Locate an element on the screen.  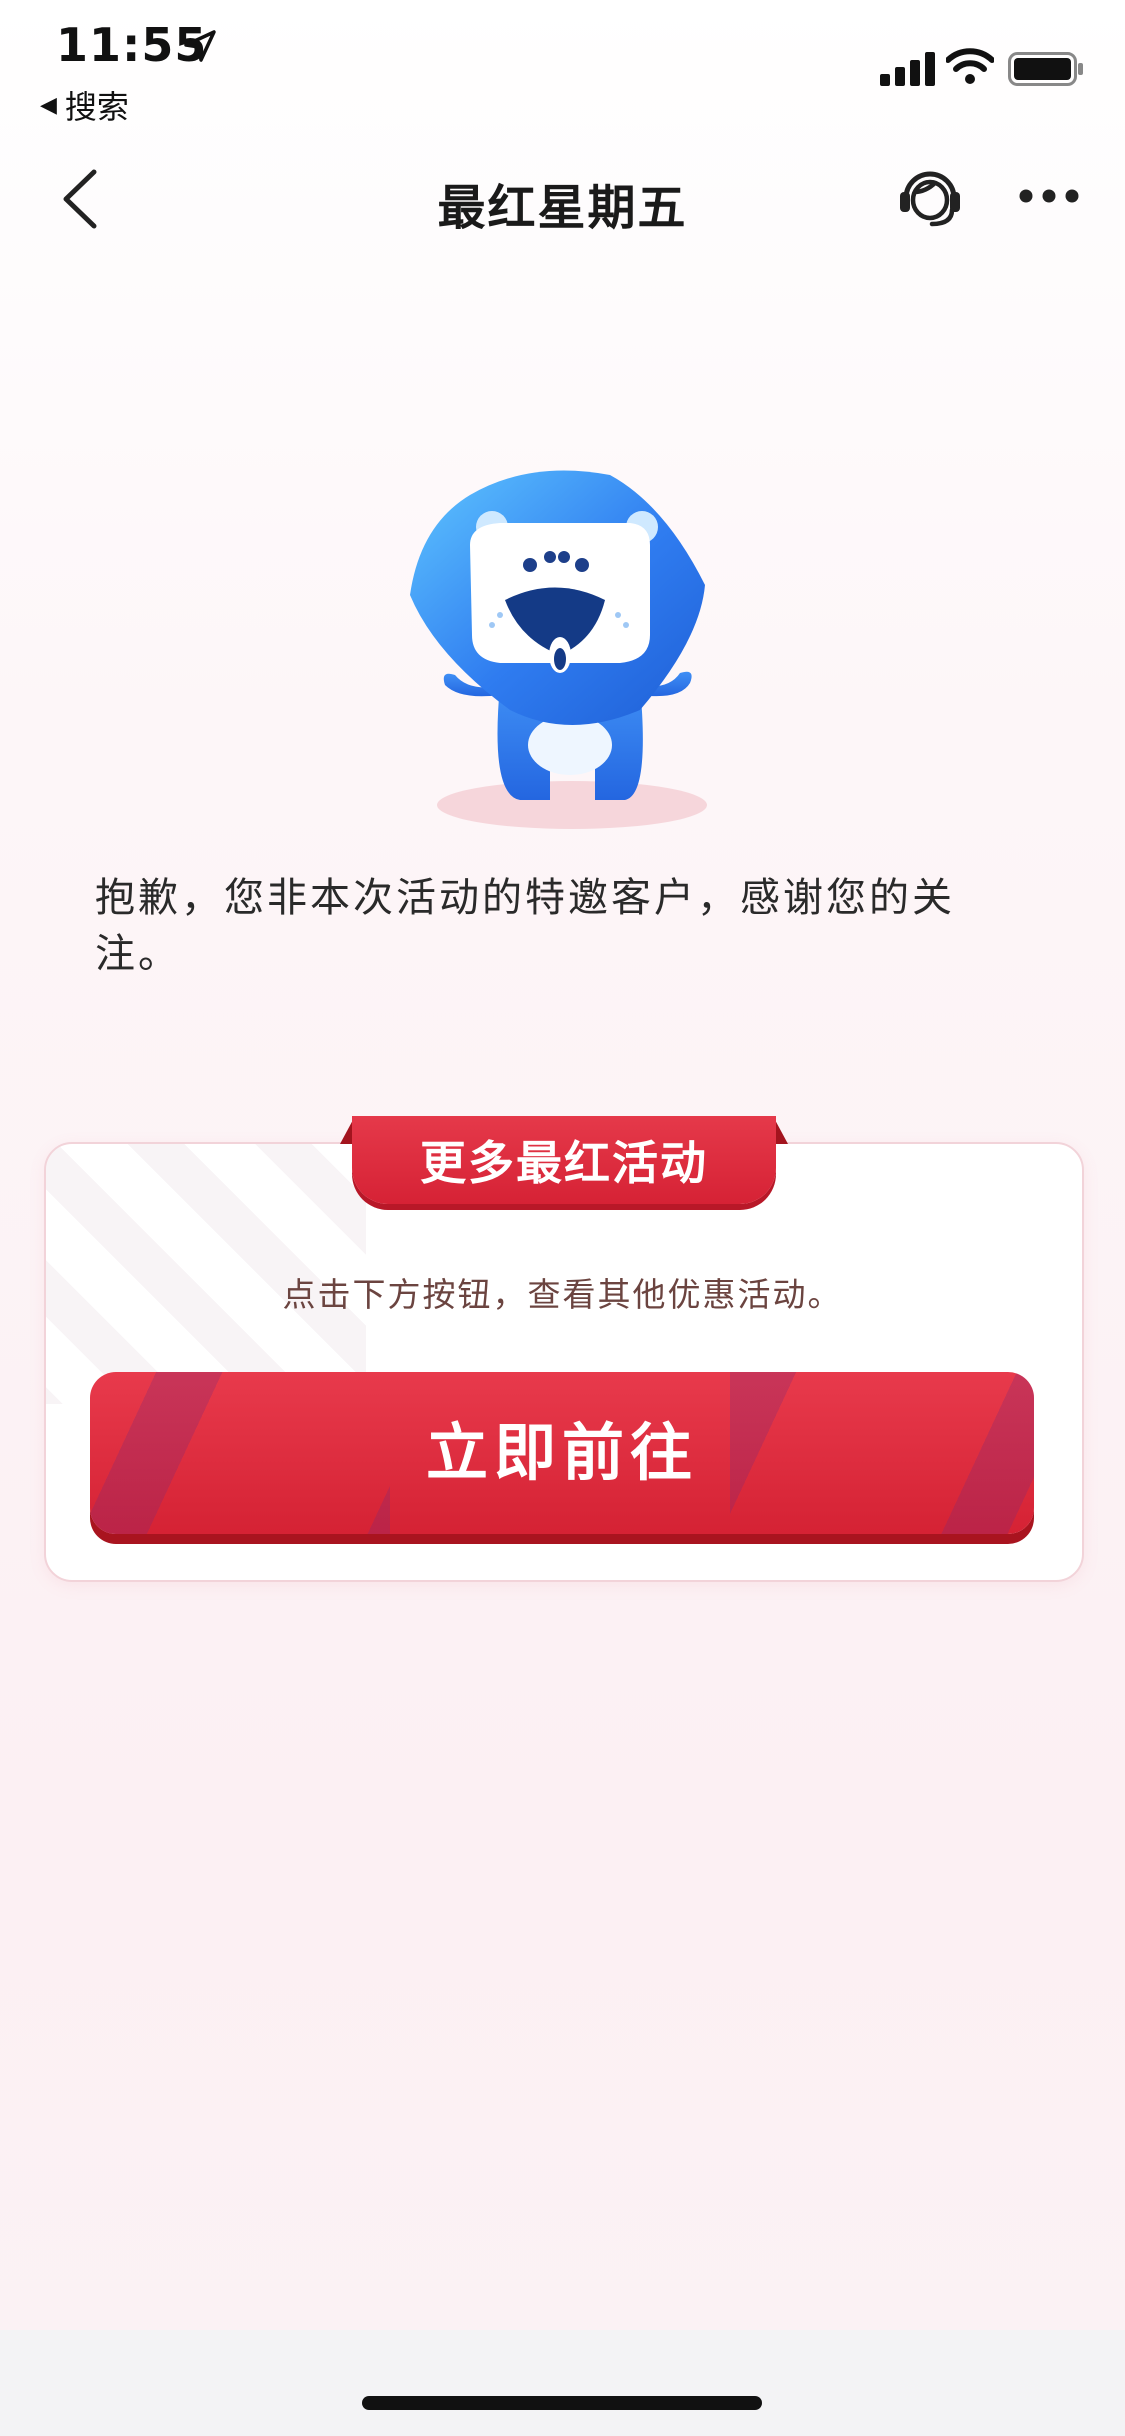
signal-icon is located at coordinates (907, 69).